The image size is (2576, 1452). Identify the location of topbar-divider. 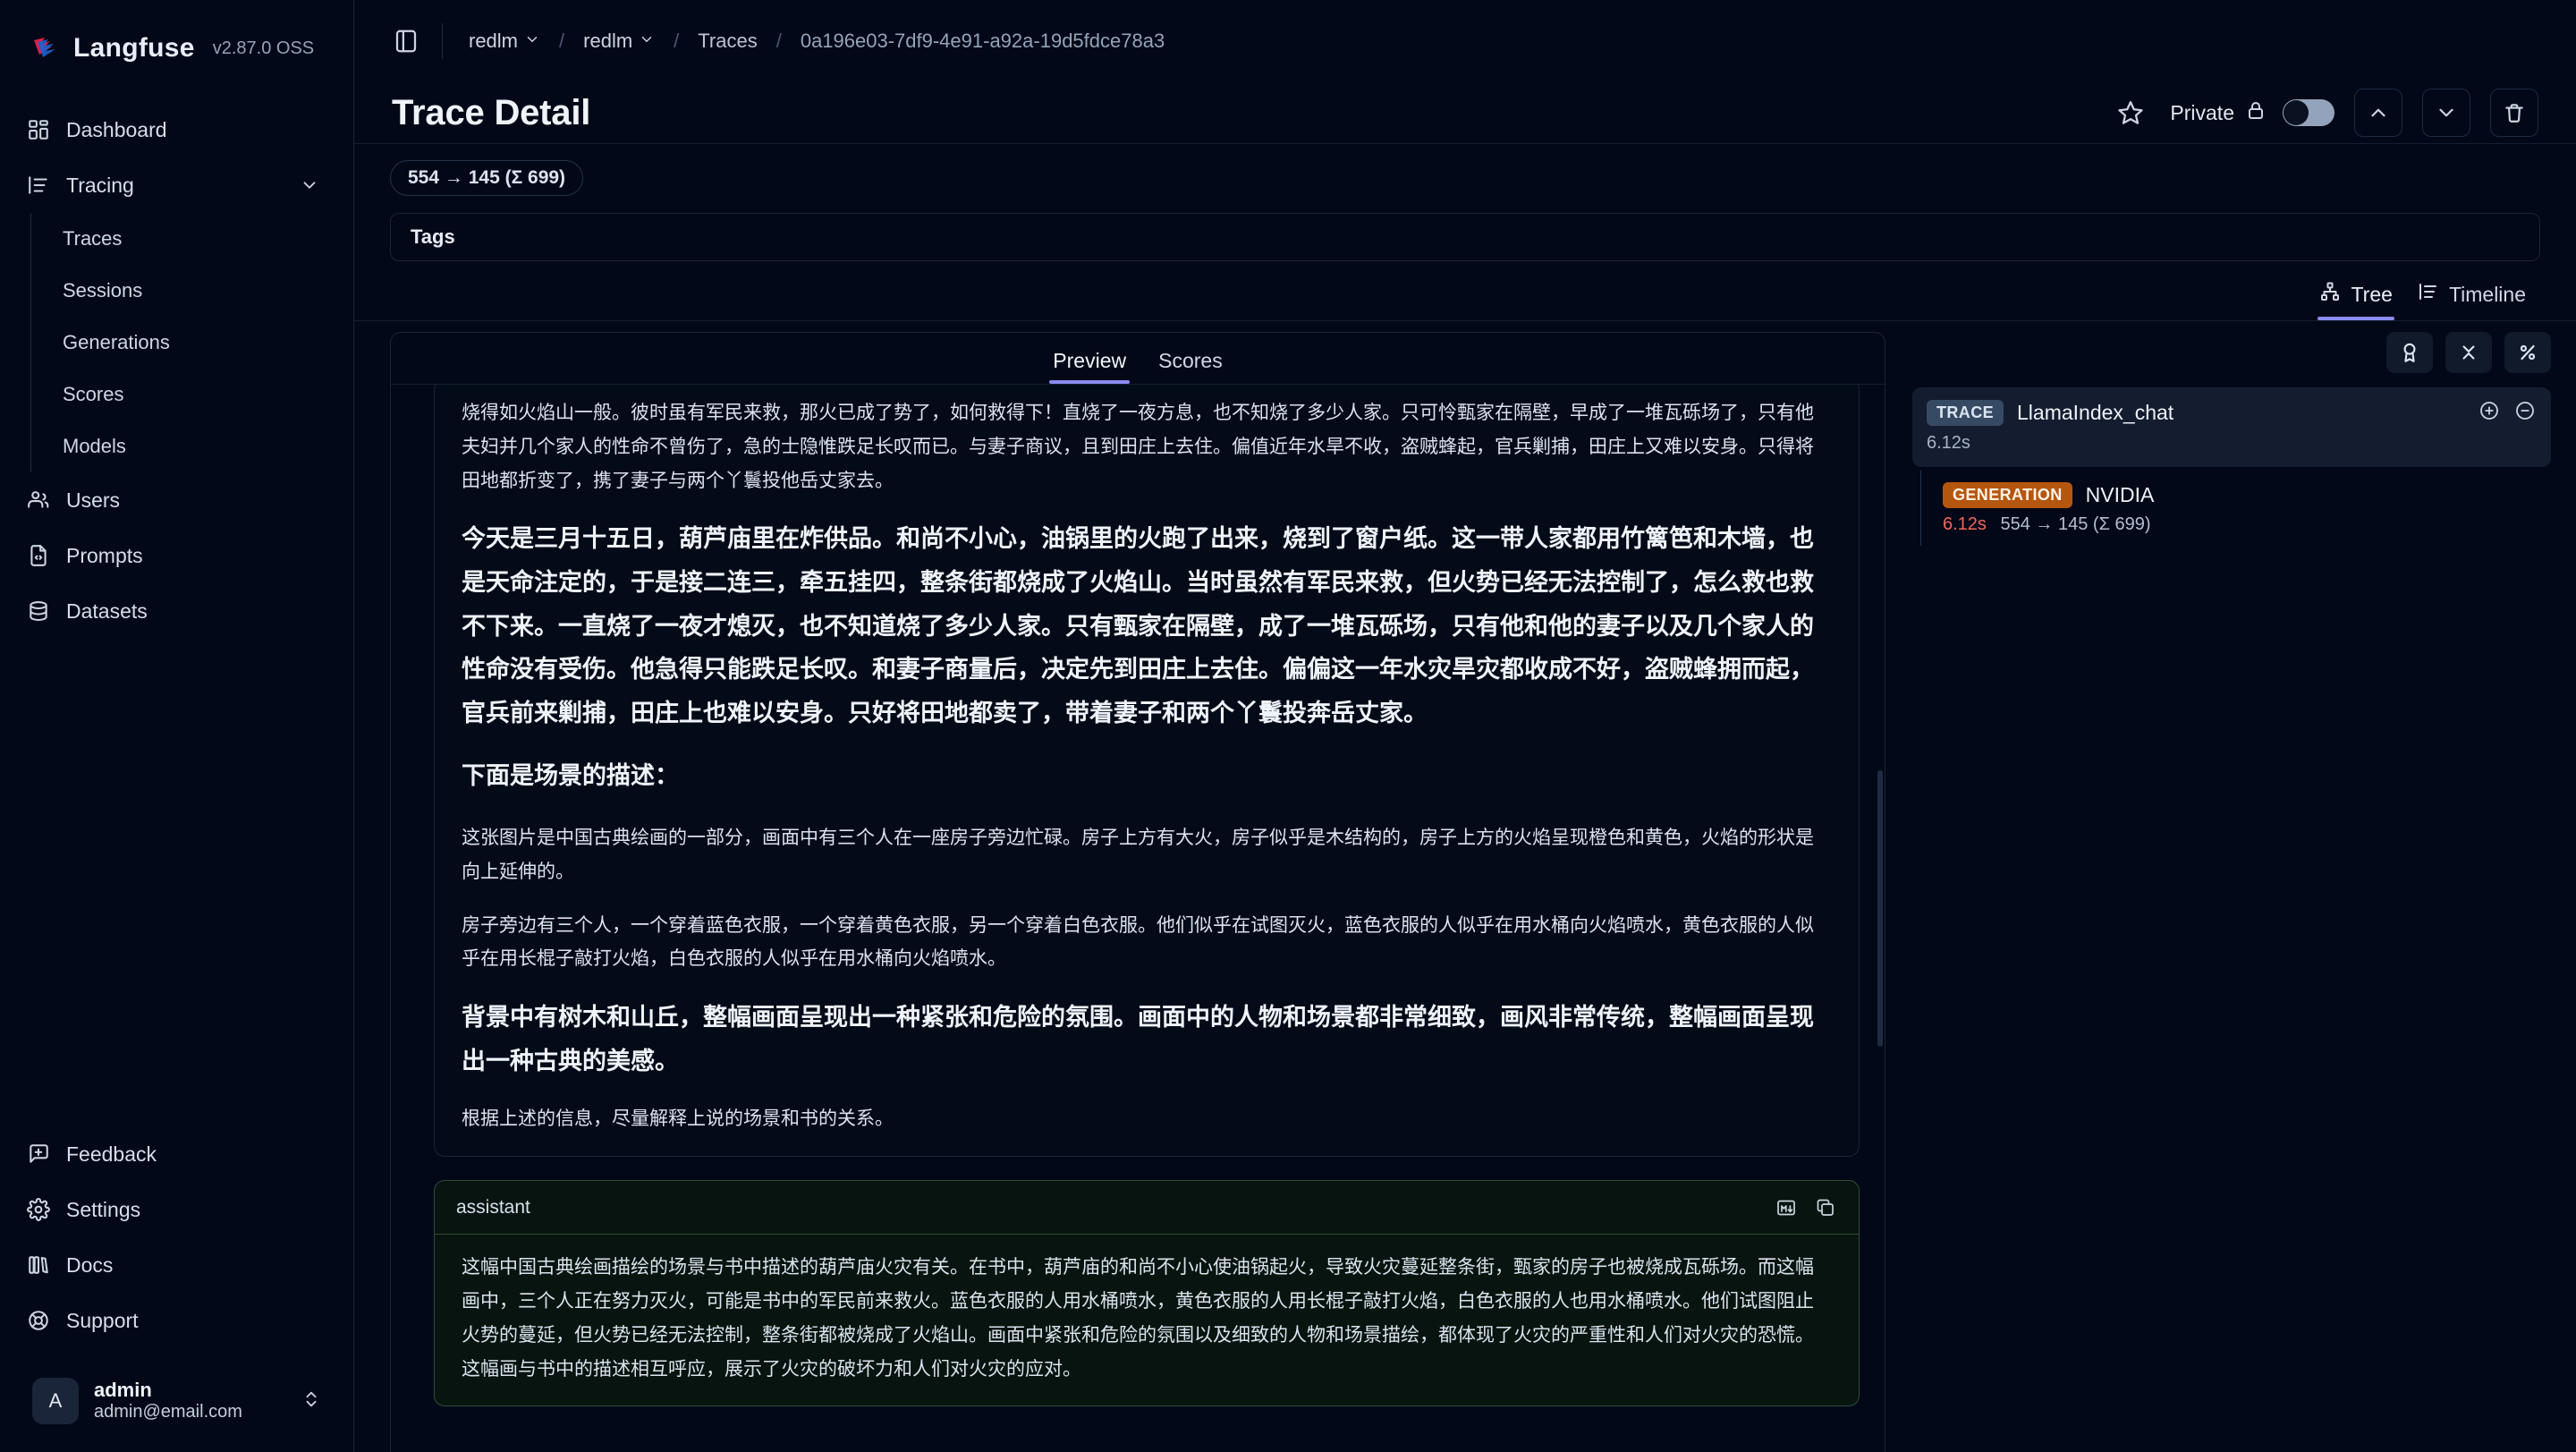
(442, 41).